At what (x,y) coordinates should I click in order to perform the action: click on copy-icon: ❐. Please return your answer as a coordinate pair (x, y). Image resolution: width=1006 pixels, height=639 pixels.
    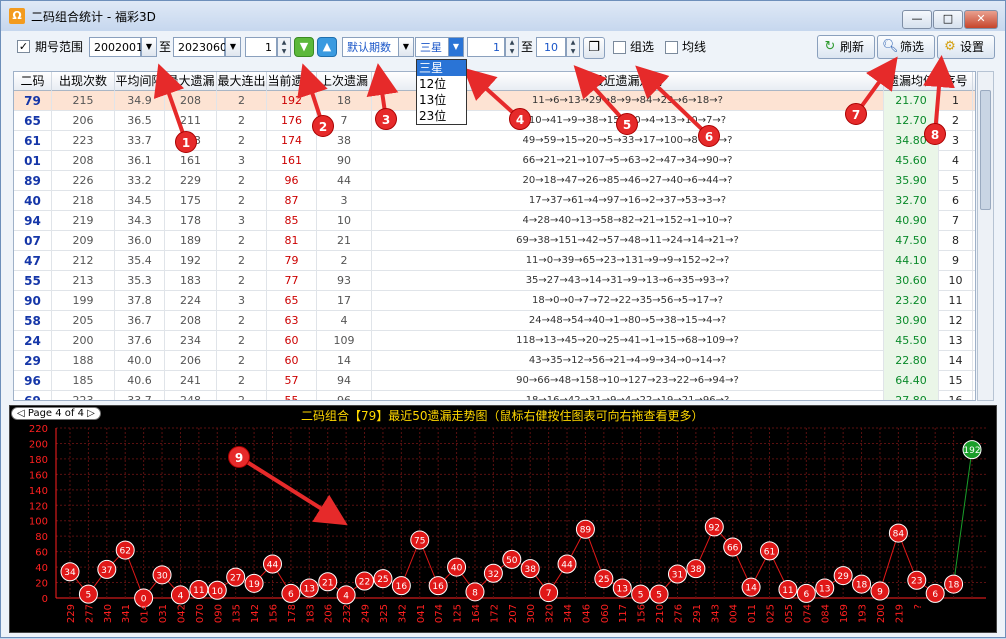
    Looking at the image, I should click on (594, 48).